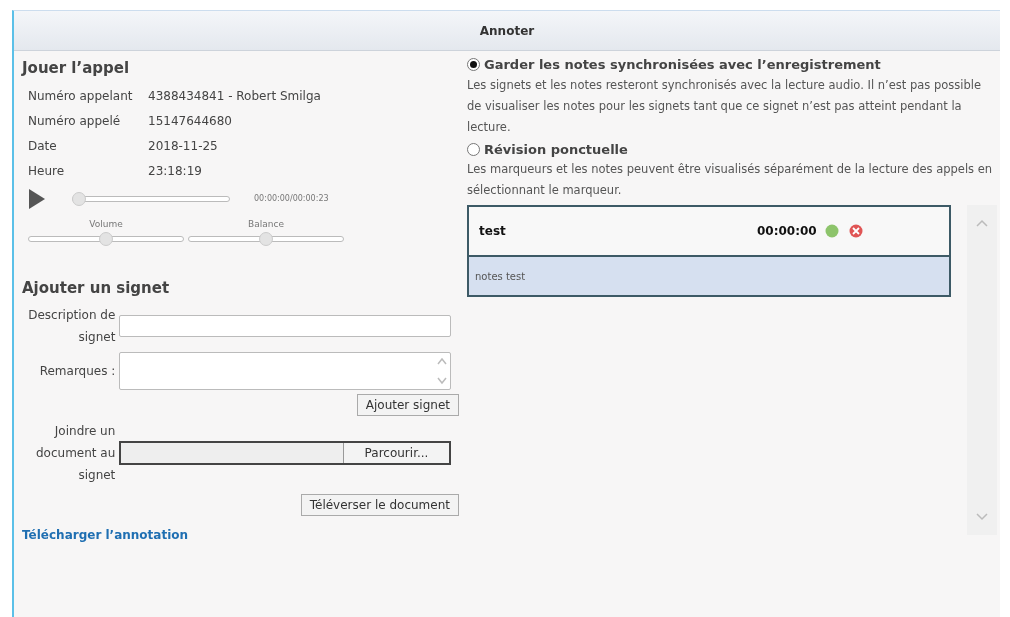 The width and height of the screenshot is (1010, 617). Describe the element at coordinates (151, 198) in the screenshot. I see `progress-track` at that location.